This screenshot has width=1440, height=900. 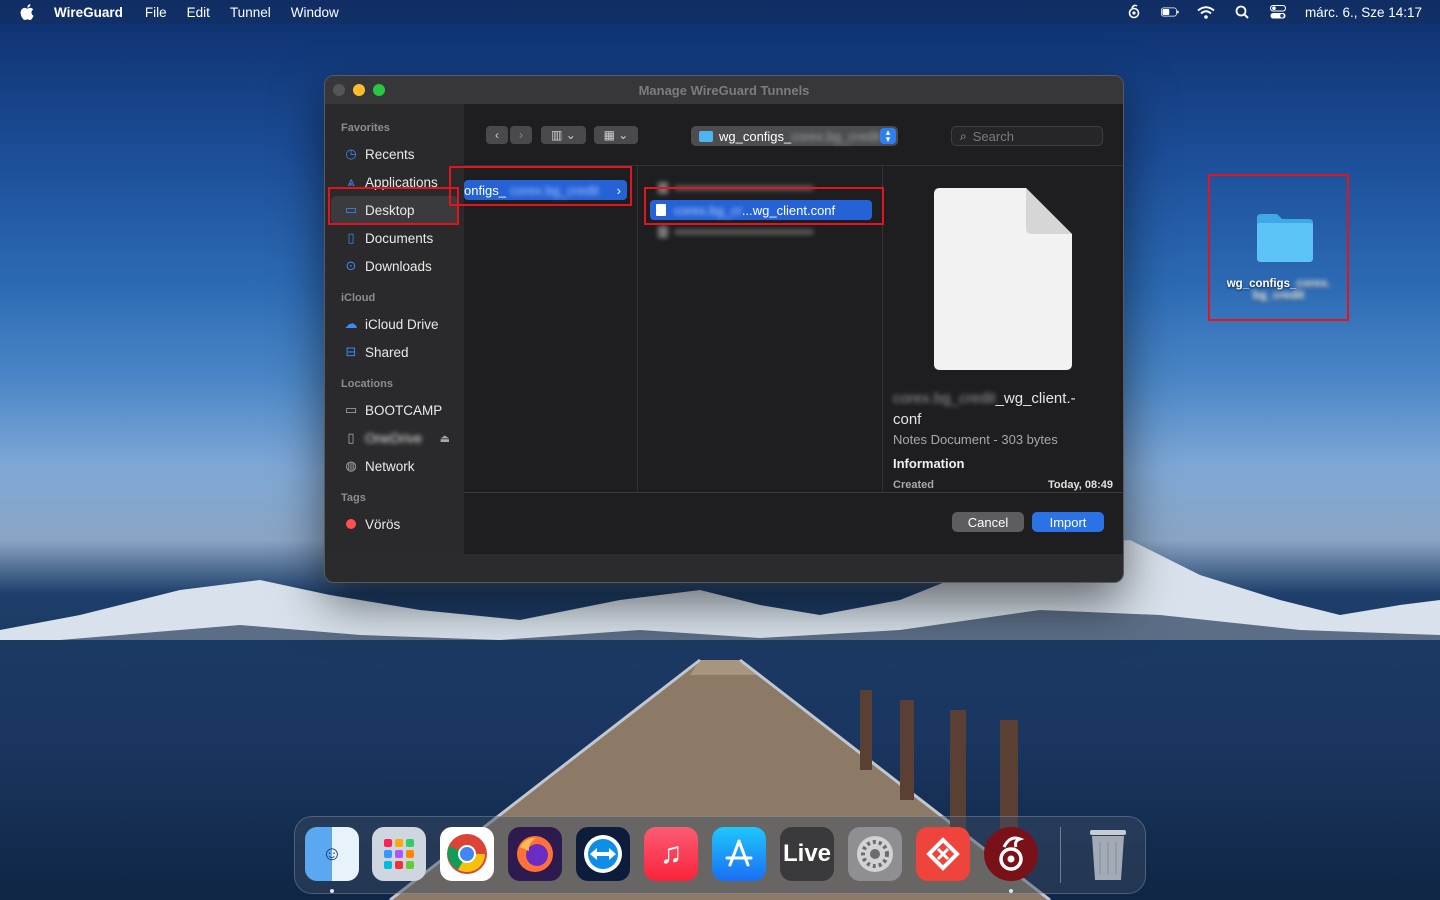 What do you see at coordinates (394, 266) in the screenshot?
I see `sidebar-item-downloads: ⊙ Downloads` at bounding box center [394, 266].